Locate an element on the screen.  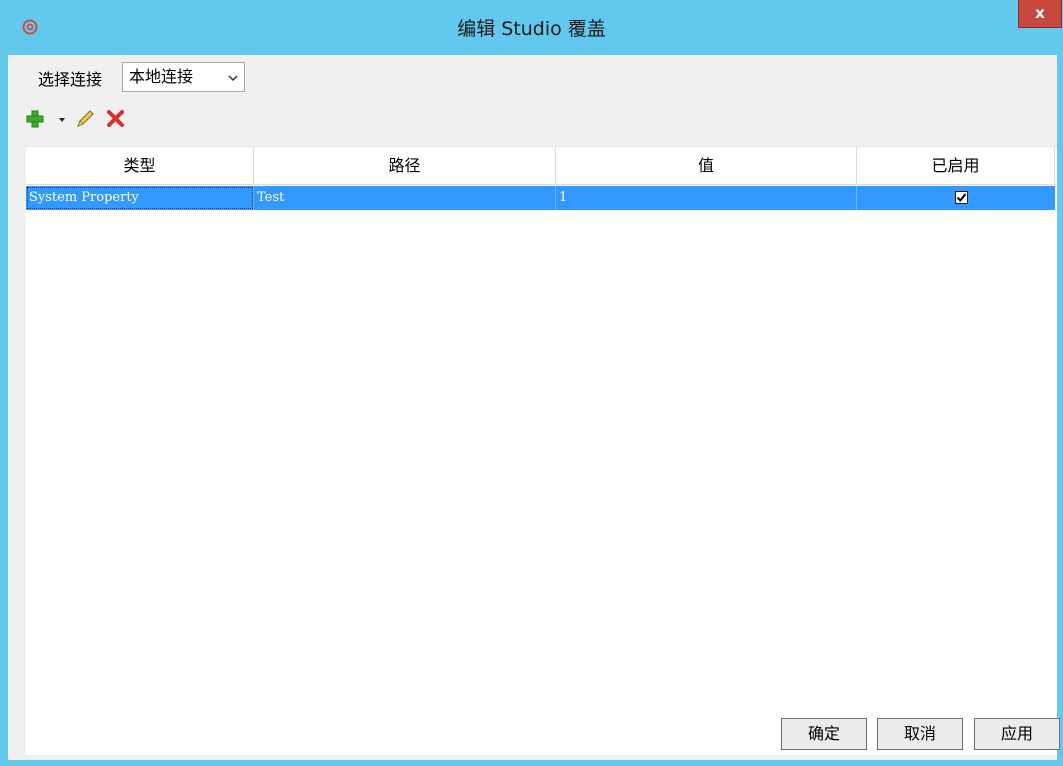
edit-pencil-icon is located at coordinates (85, 119).